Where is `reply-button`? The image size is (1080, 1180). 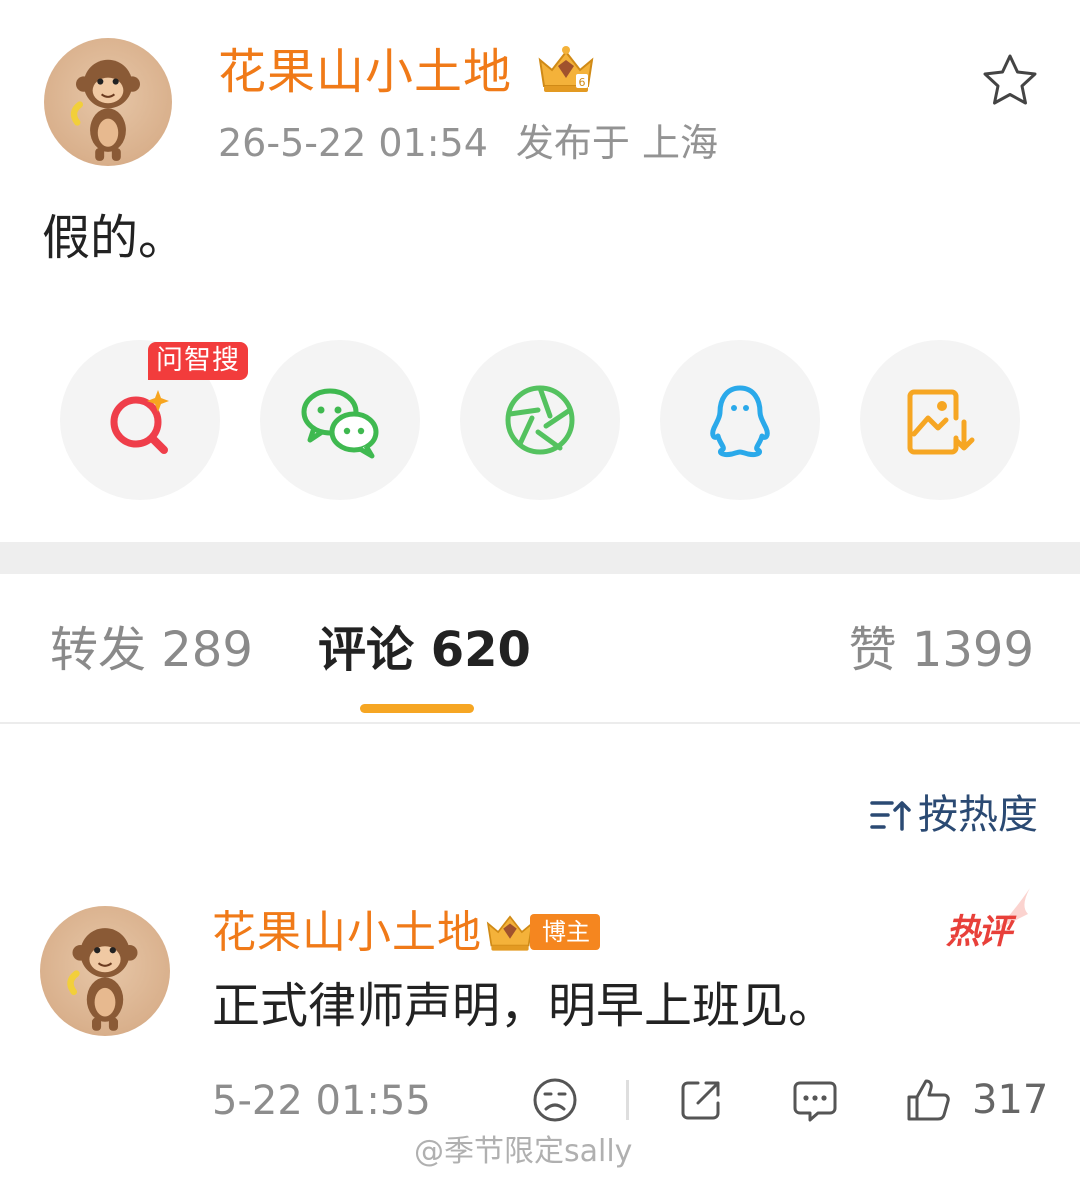
reply-button is located at coordinates (815, 1100).